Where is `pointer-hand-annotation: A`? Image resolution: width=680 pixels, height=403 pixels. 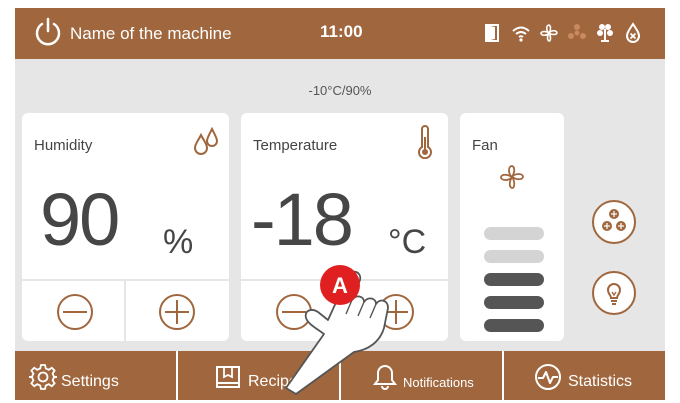 pointer-hand-annotation: A is located at coordinates (337, 330).